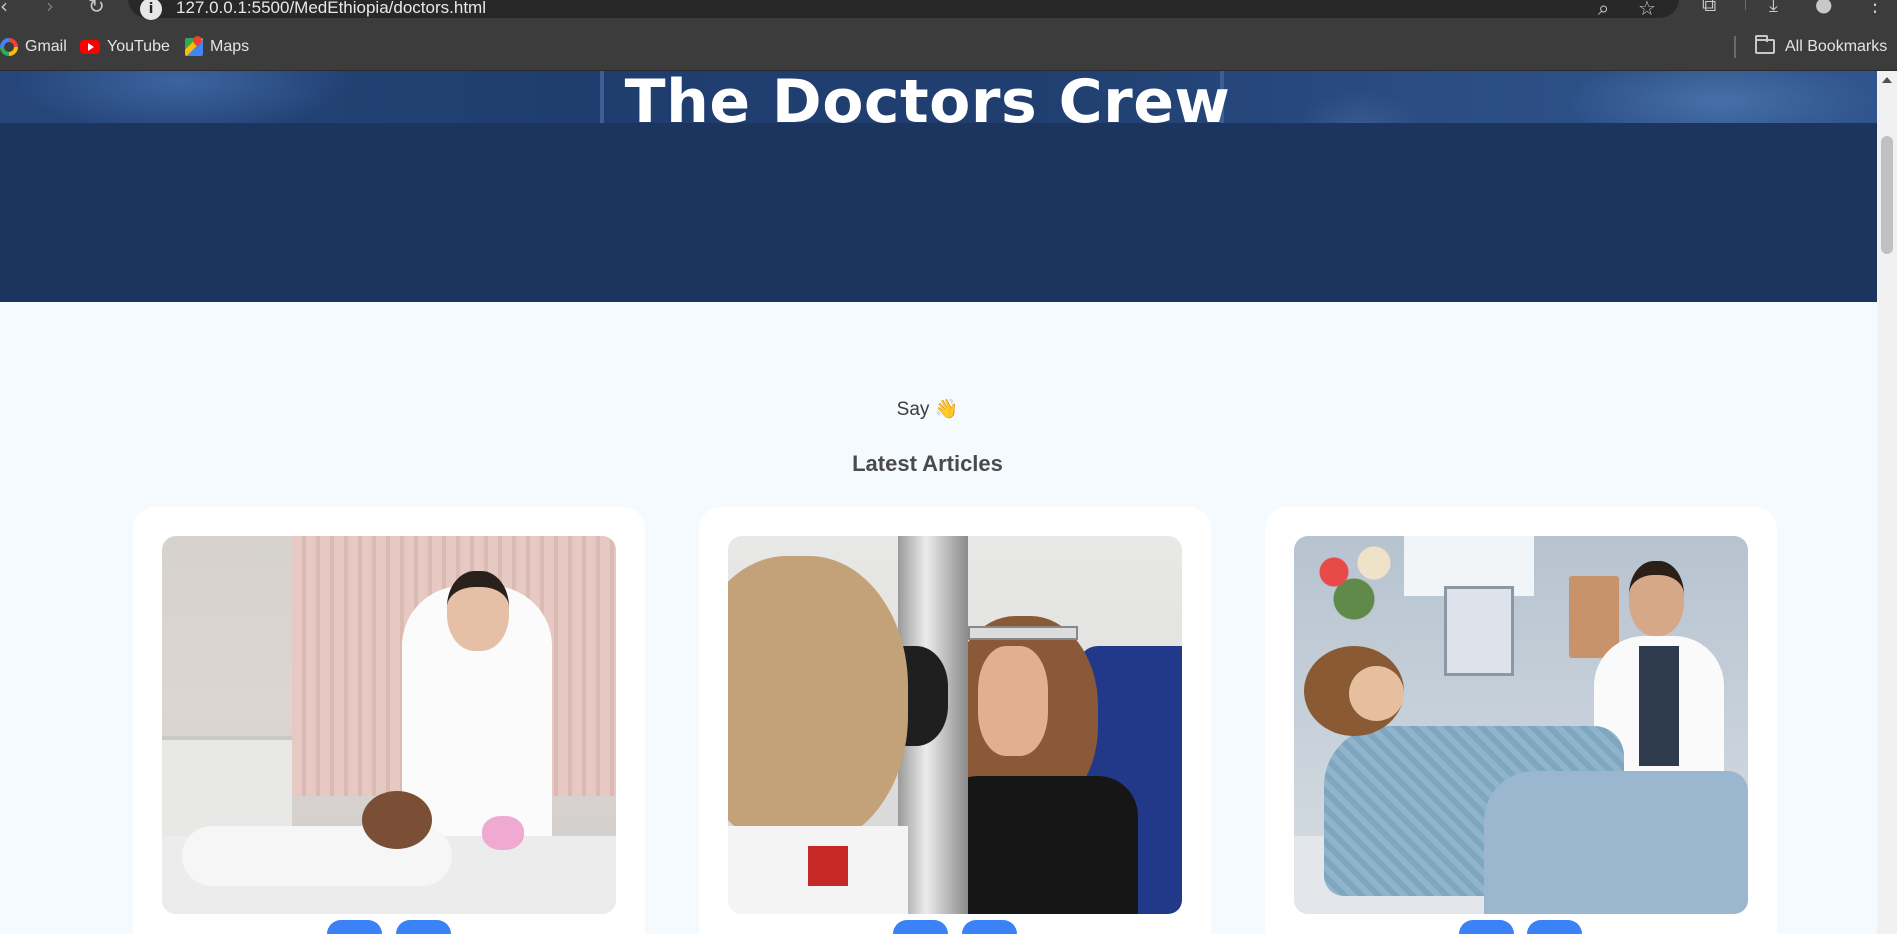 The height and width of the screenshot is (934, 1897). I want to click on hospital-patient-with-doctor-photo, so click(1521, 725).